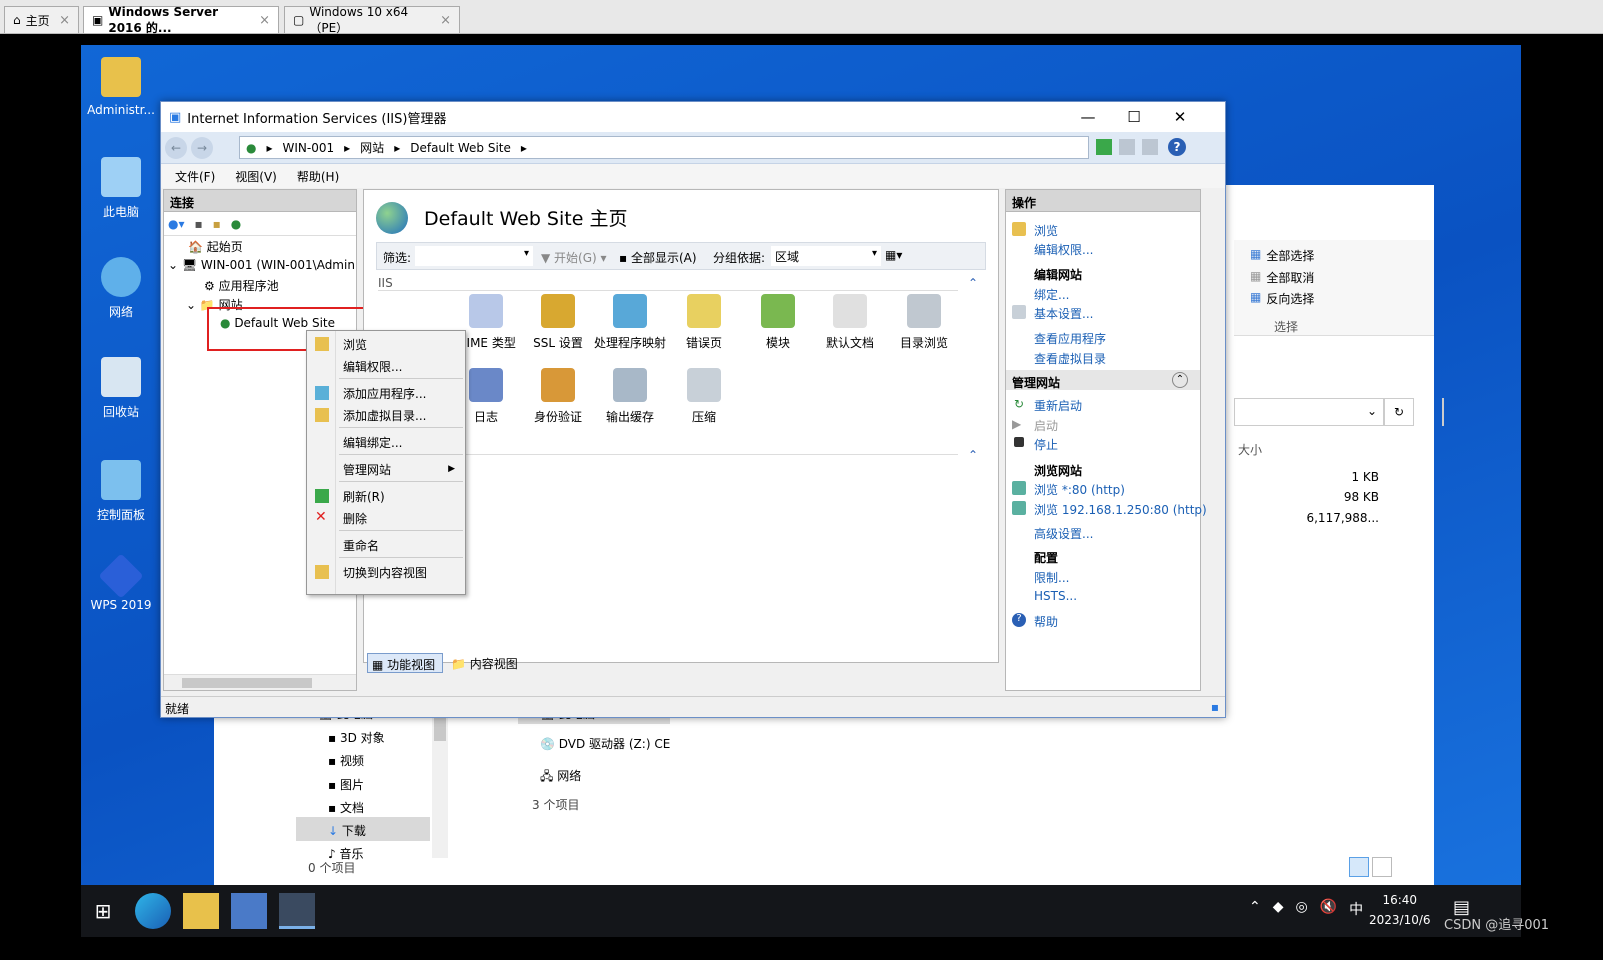  I want to click on breadcrumb-site: Default Web Site, so click(460, 148).